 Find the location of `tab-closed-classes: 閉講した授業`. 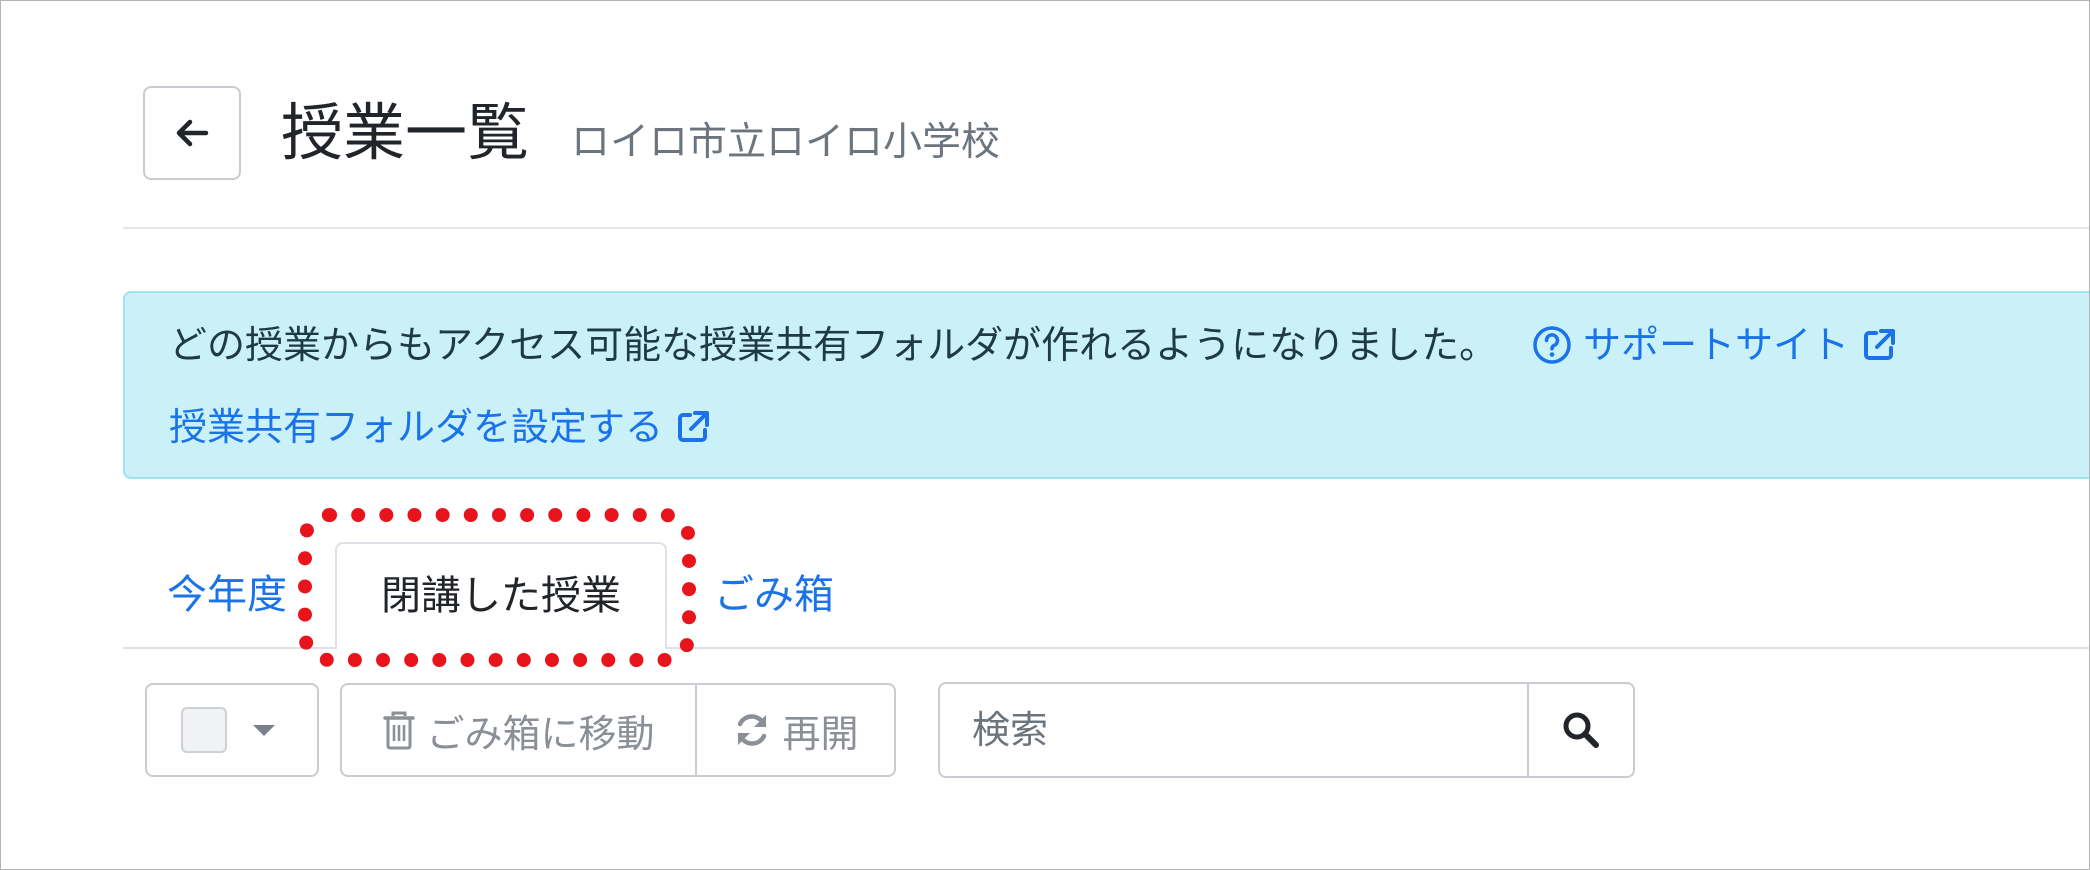

tab-closed-classes: 閉講した授業 is located at coordinates (501, 595).